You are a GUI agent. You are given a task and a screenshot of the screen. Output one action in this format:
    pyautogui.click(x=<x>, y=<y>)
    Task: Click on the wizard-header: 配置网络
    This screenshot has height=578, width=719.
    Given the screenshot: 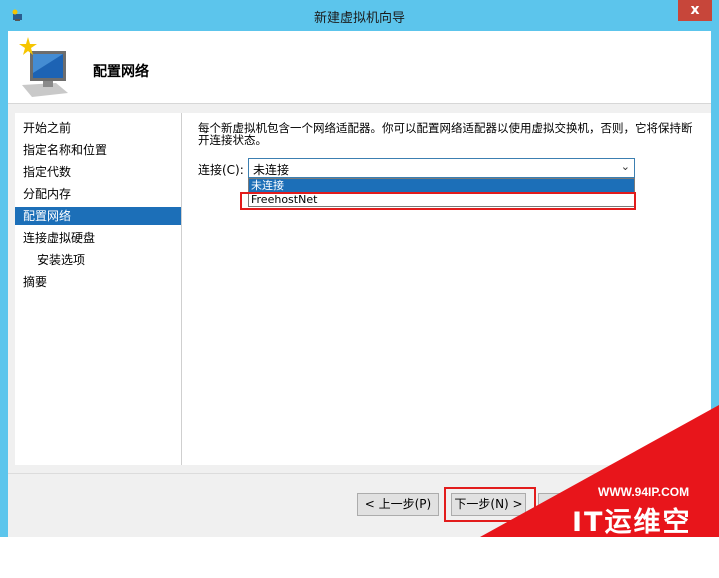 What is the action you would take?
    pyautogui.click(x=359, y=67)
    